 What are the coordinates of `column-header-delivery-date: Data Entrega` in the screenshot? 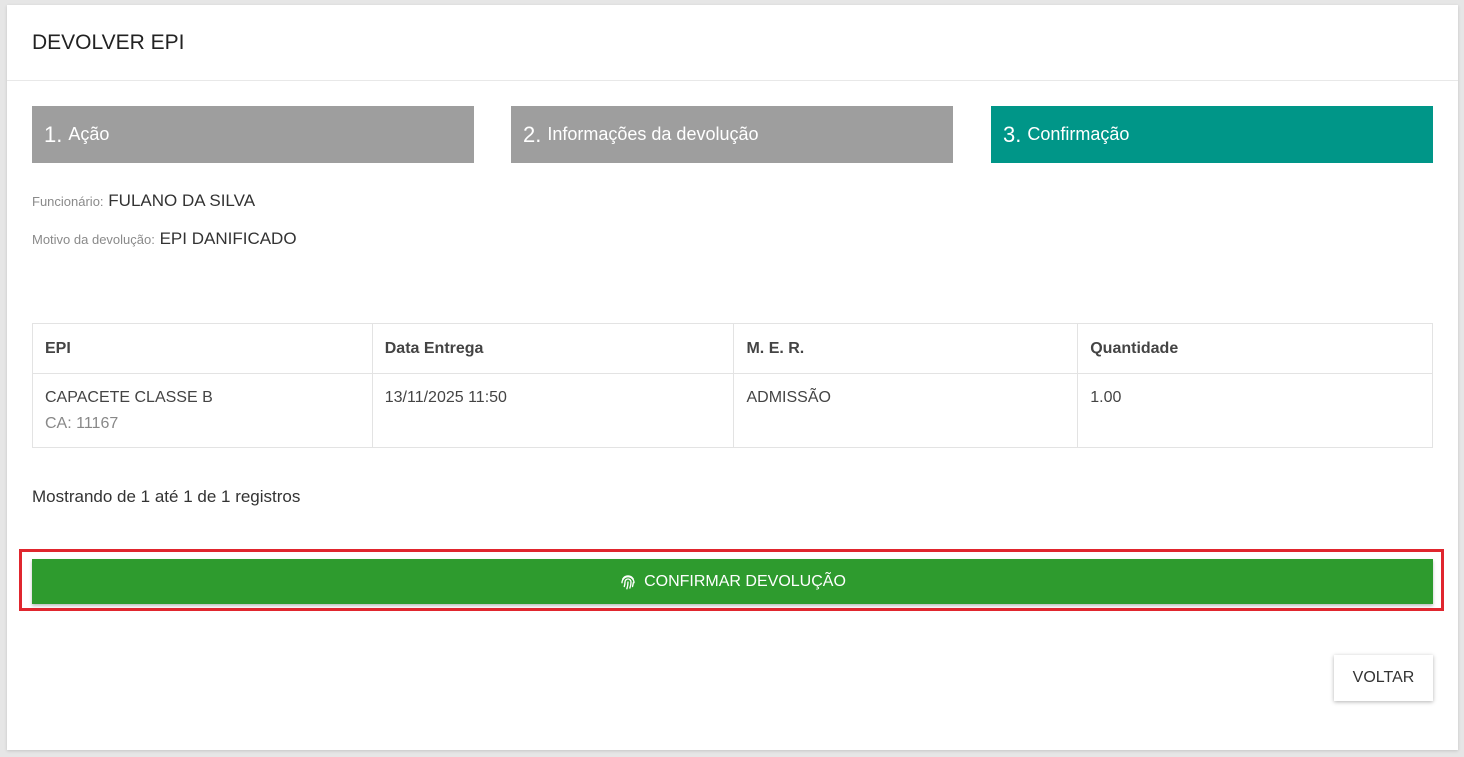 It's located at (553, 348).